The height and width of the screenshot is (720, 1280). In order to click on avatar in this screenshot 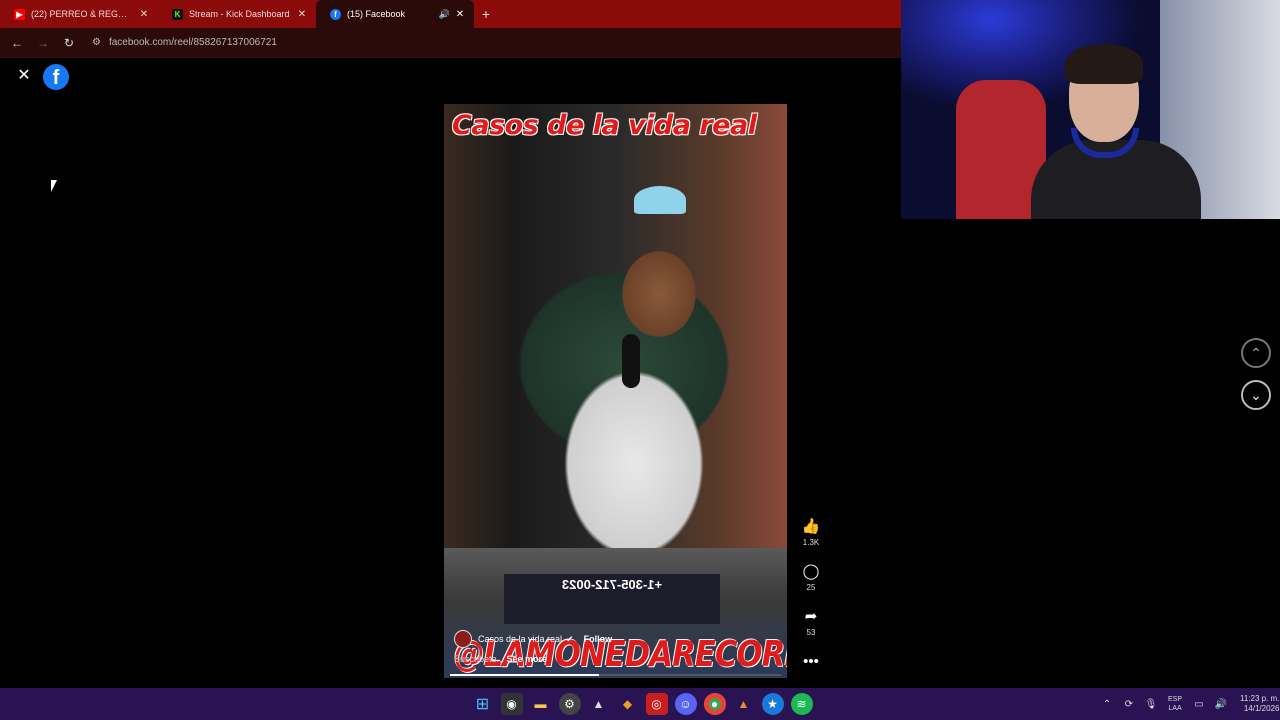, I will do `click(463, 639)`.